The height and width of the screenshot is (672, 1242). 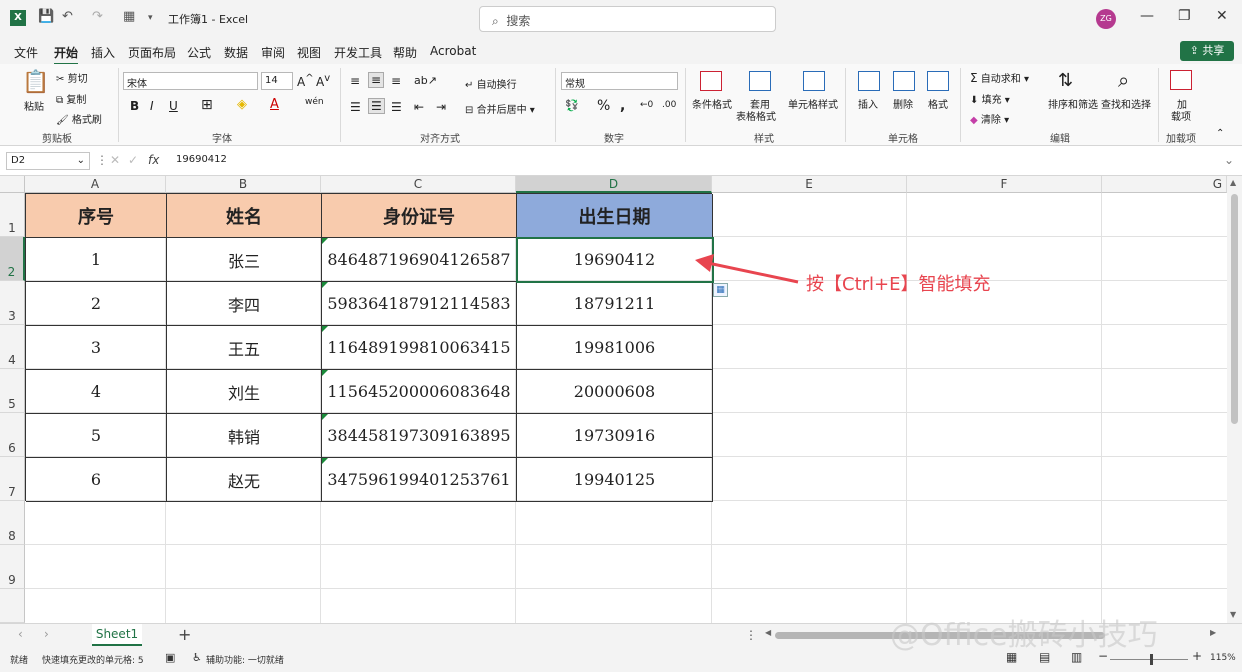 I want to click on fill-color-icon: ◈, so click(x=242, y=104).